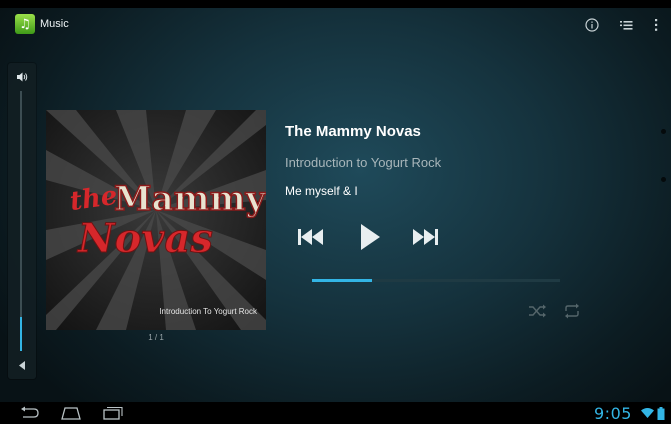  I want to click on volume-level-fill, so click(21, 334).